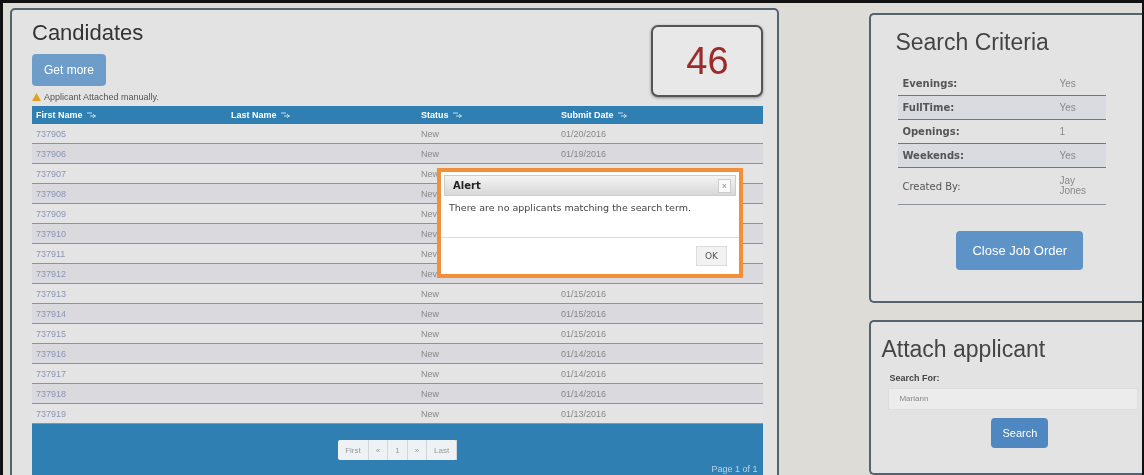 This screenshot has width=1144, height=475. What do you see at coordinates (51, 293) in the screenshot?
I see `candidate-link: 737913` at bounding box center [51, 293].